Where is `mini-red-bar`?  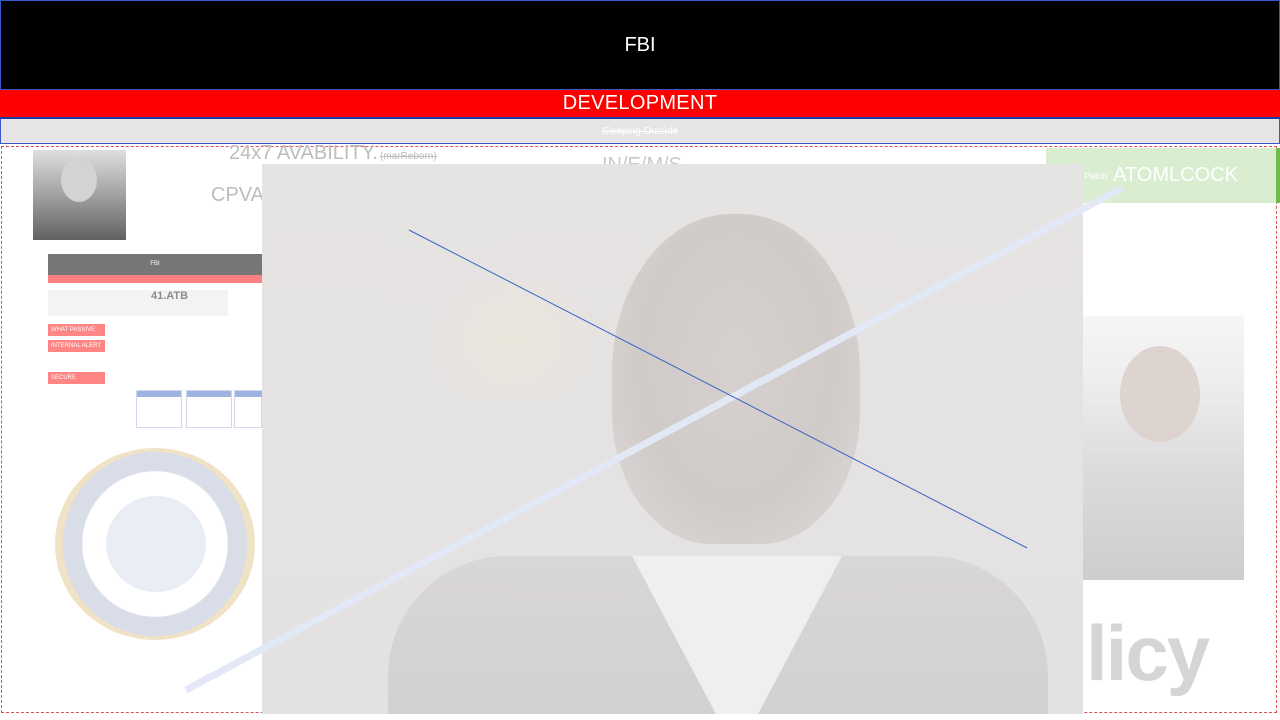 mini-red-bar is located at coordinates (155, 279).